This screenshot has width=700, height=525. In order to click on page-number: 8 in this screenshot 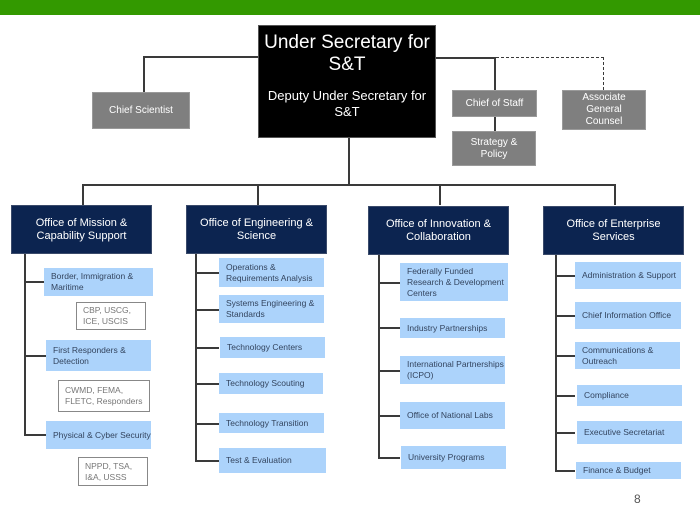, I will do `click(637, 499)`.